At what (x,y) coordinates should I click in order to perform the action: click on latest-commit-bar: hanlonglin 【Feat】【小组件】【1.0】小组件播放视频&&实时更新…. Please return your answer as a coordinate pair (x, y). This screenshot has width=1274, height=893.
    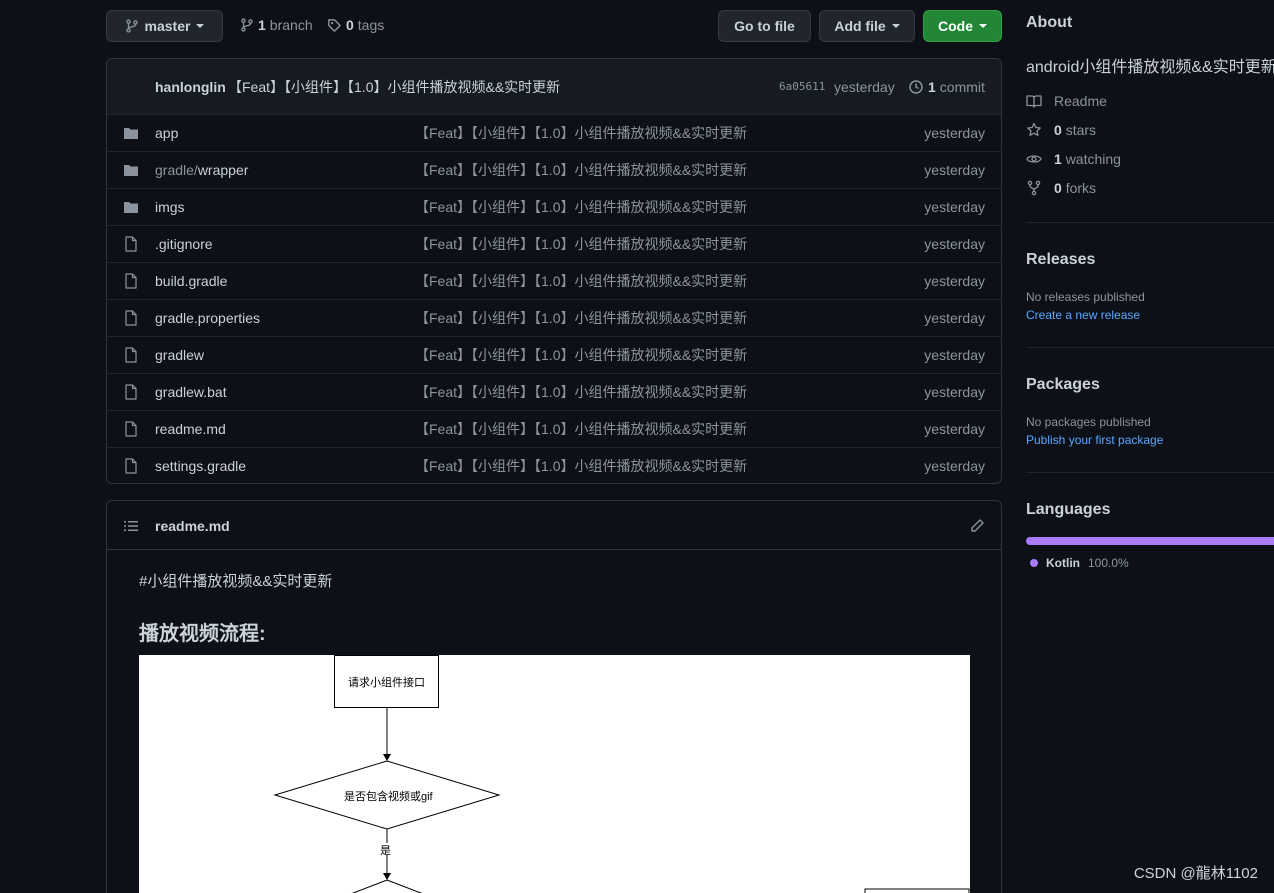
    Looking at the image, I should click on (554, 86).